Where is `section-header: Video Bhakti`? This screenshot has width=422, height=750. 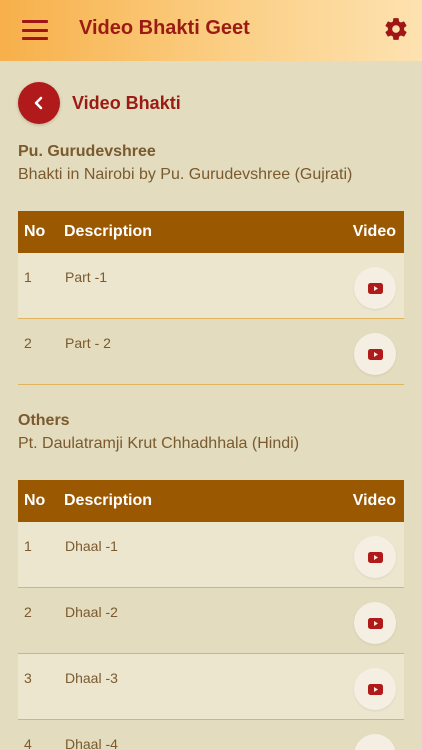
section-header: Video Bhakti is located at coordinates (99, 103).